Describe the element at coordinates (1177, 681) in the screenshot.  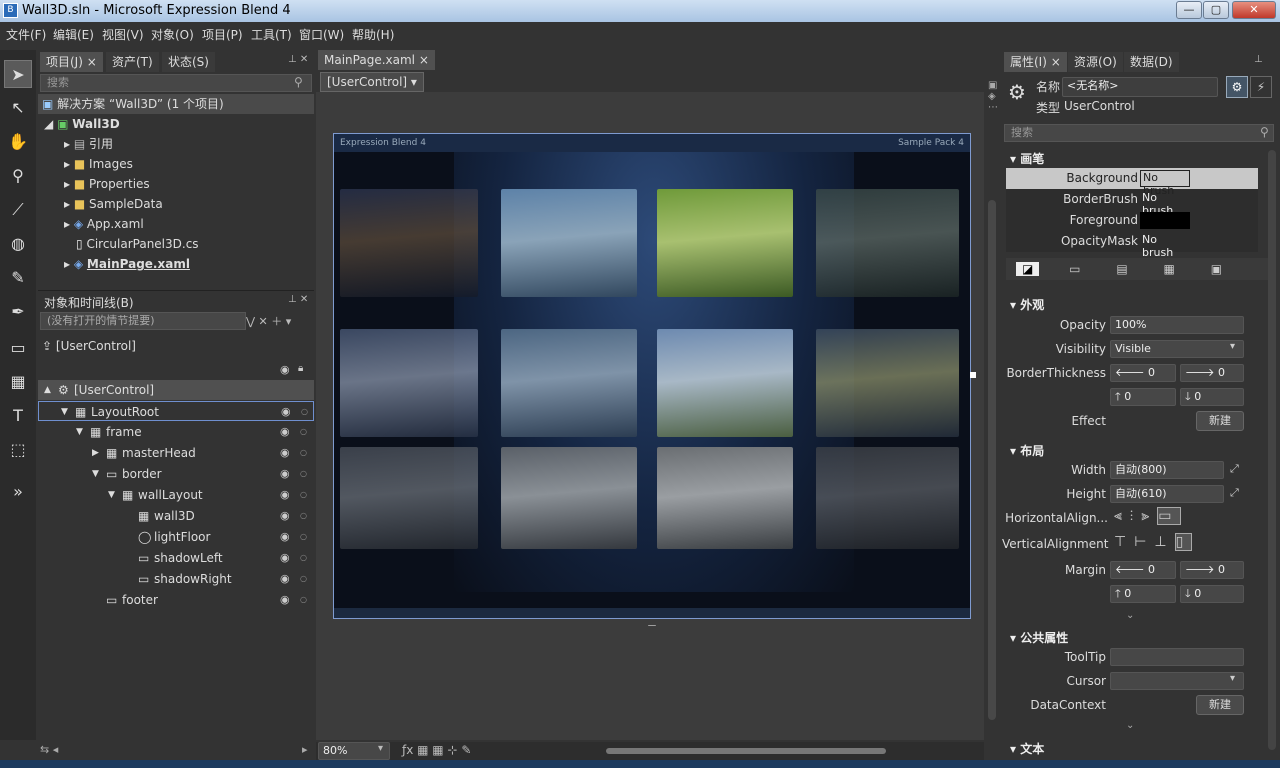
I see `cursor-select` at that location.